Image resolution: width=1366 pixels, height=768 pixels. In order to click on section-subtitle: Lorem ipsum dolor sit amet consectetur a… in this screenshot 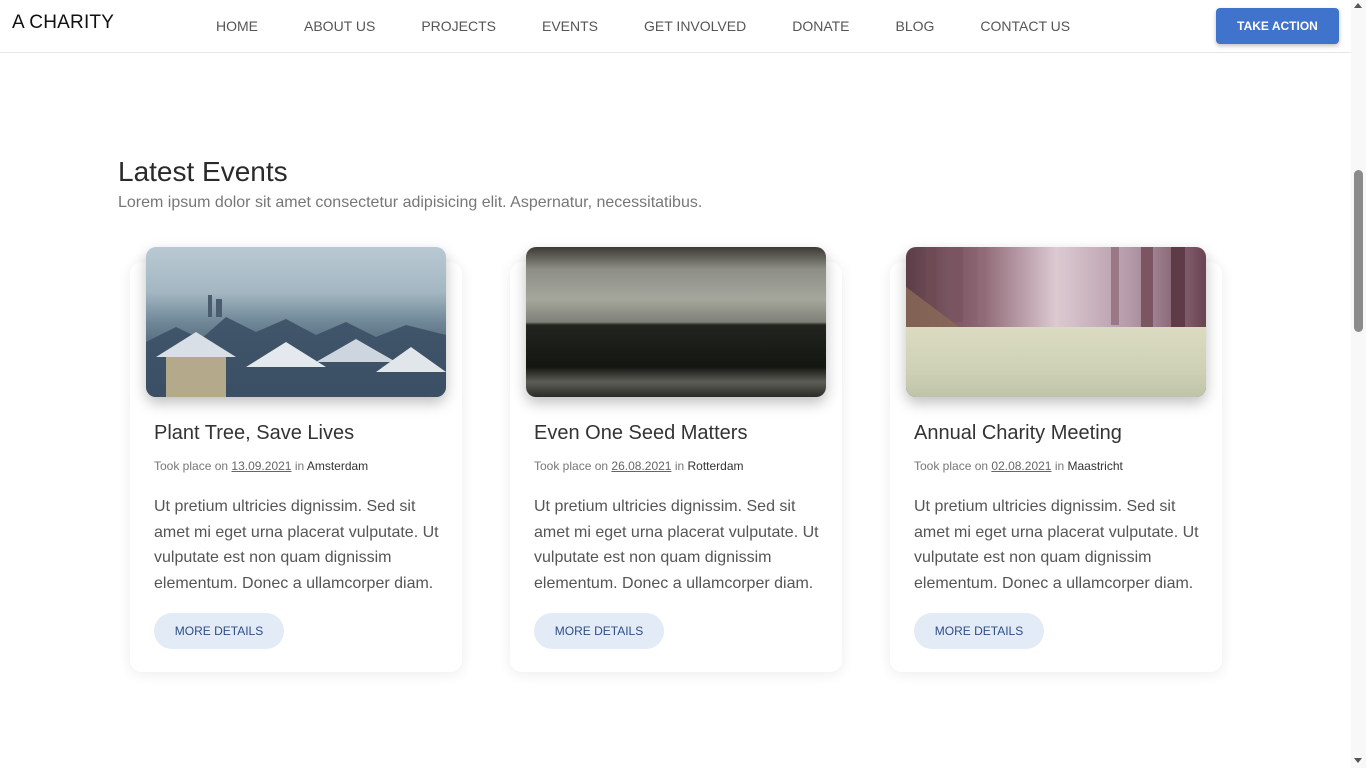, I will do `click(410, 202)`.